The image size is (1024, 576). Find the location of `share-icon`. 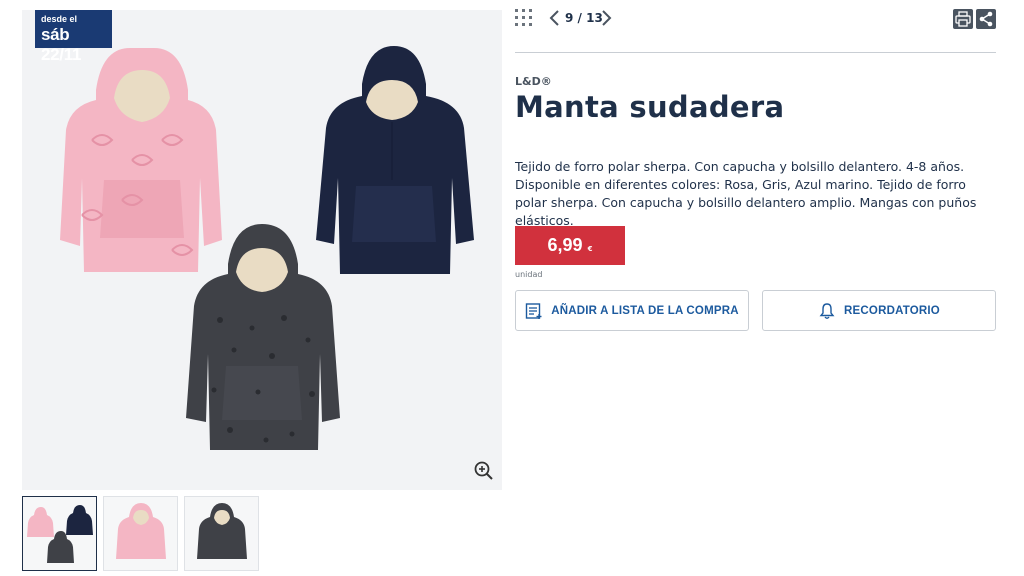

share-icon is located at coordinates (986, 19).